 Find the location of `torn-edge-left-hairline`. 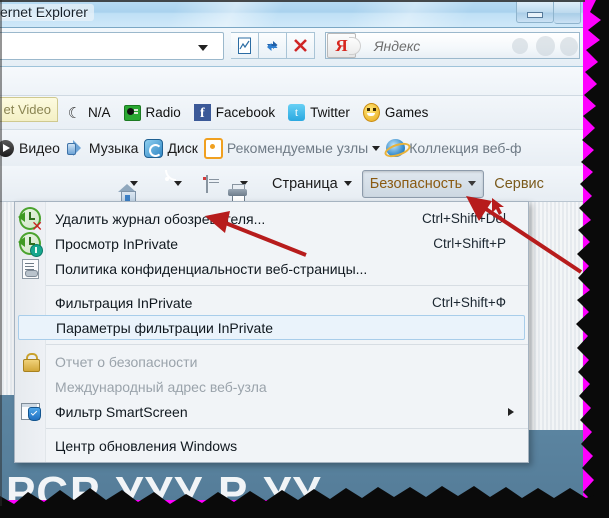

torn-edge-left-hairline is located at coordinates (1, 253).